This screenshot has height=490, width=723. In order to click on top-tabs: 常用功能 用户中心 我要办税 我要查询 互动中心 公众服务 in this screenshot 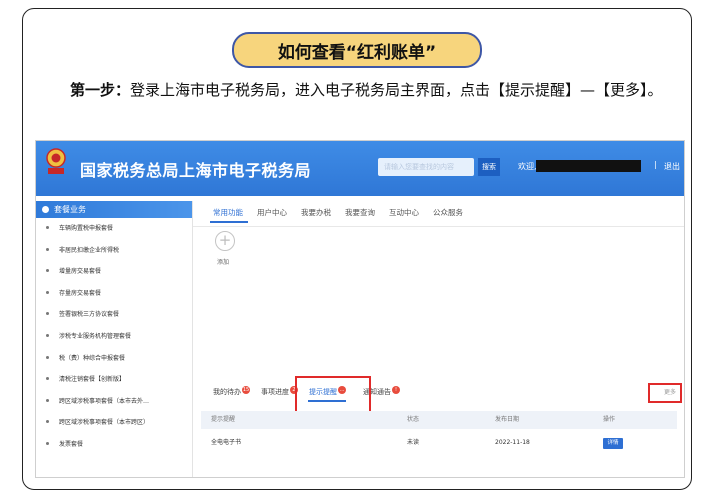, I will do `click(345, 212)`.